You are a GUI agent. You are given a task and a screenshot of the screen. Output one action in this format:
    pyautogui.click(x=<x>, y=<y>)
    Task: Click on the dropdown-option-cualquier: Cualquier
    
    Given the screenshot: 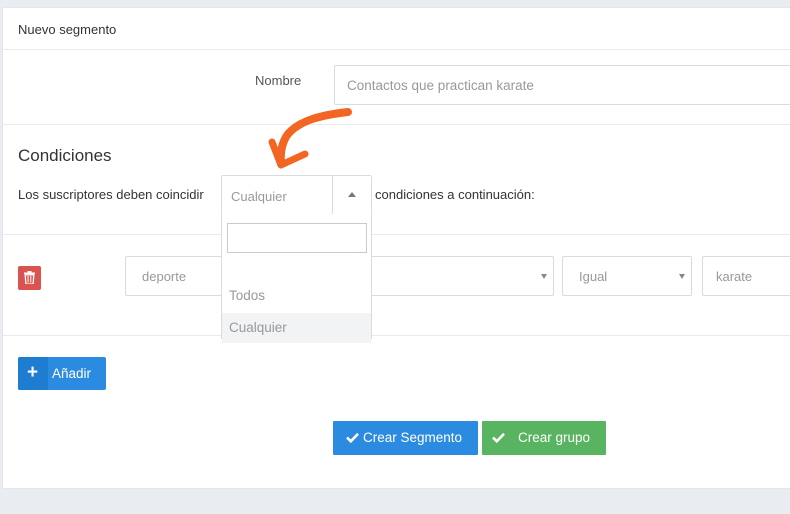 What is the action you would take?
    pyautogui.click(x=296, y=328)
    